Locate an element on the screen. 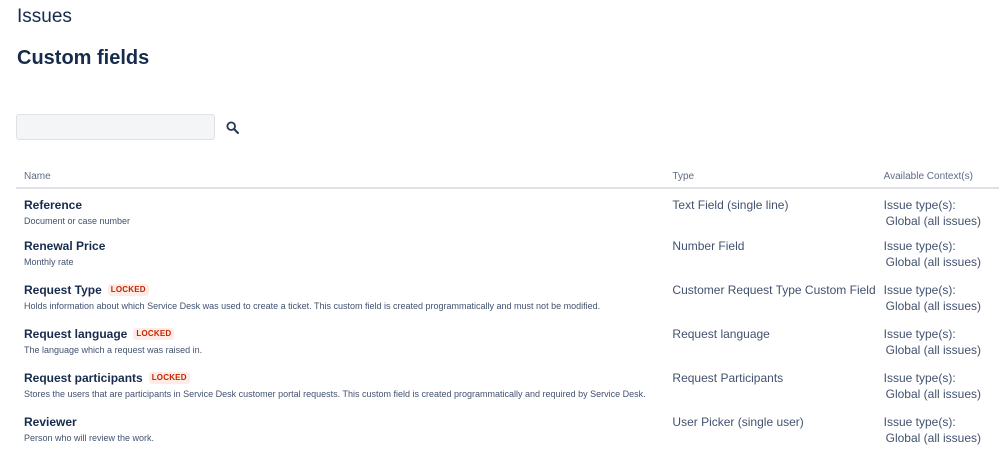 The width and height of the screenshot is (999, 461). field-type: Request Participants is located at coordinates (728, 378).